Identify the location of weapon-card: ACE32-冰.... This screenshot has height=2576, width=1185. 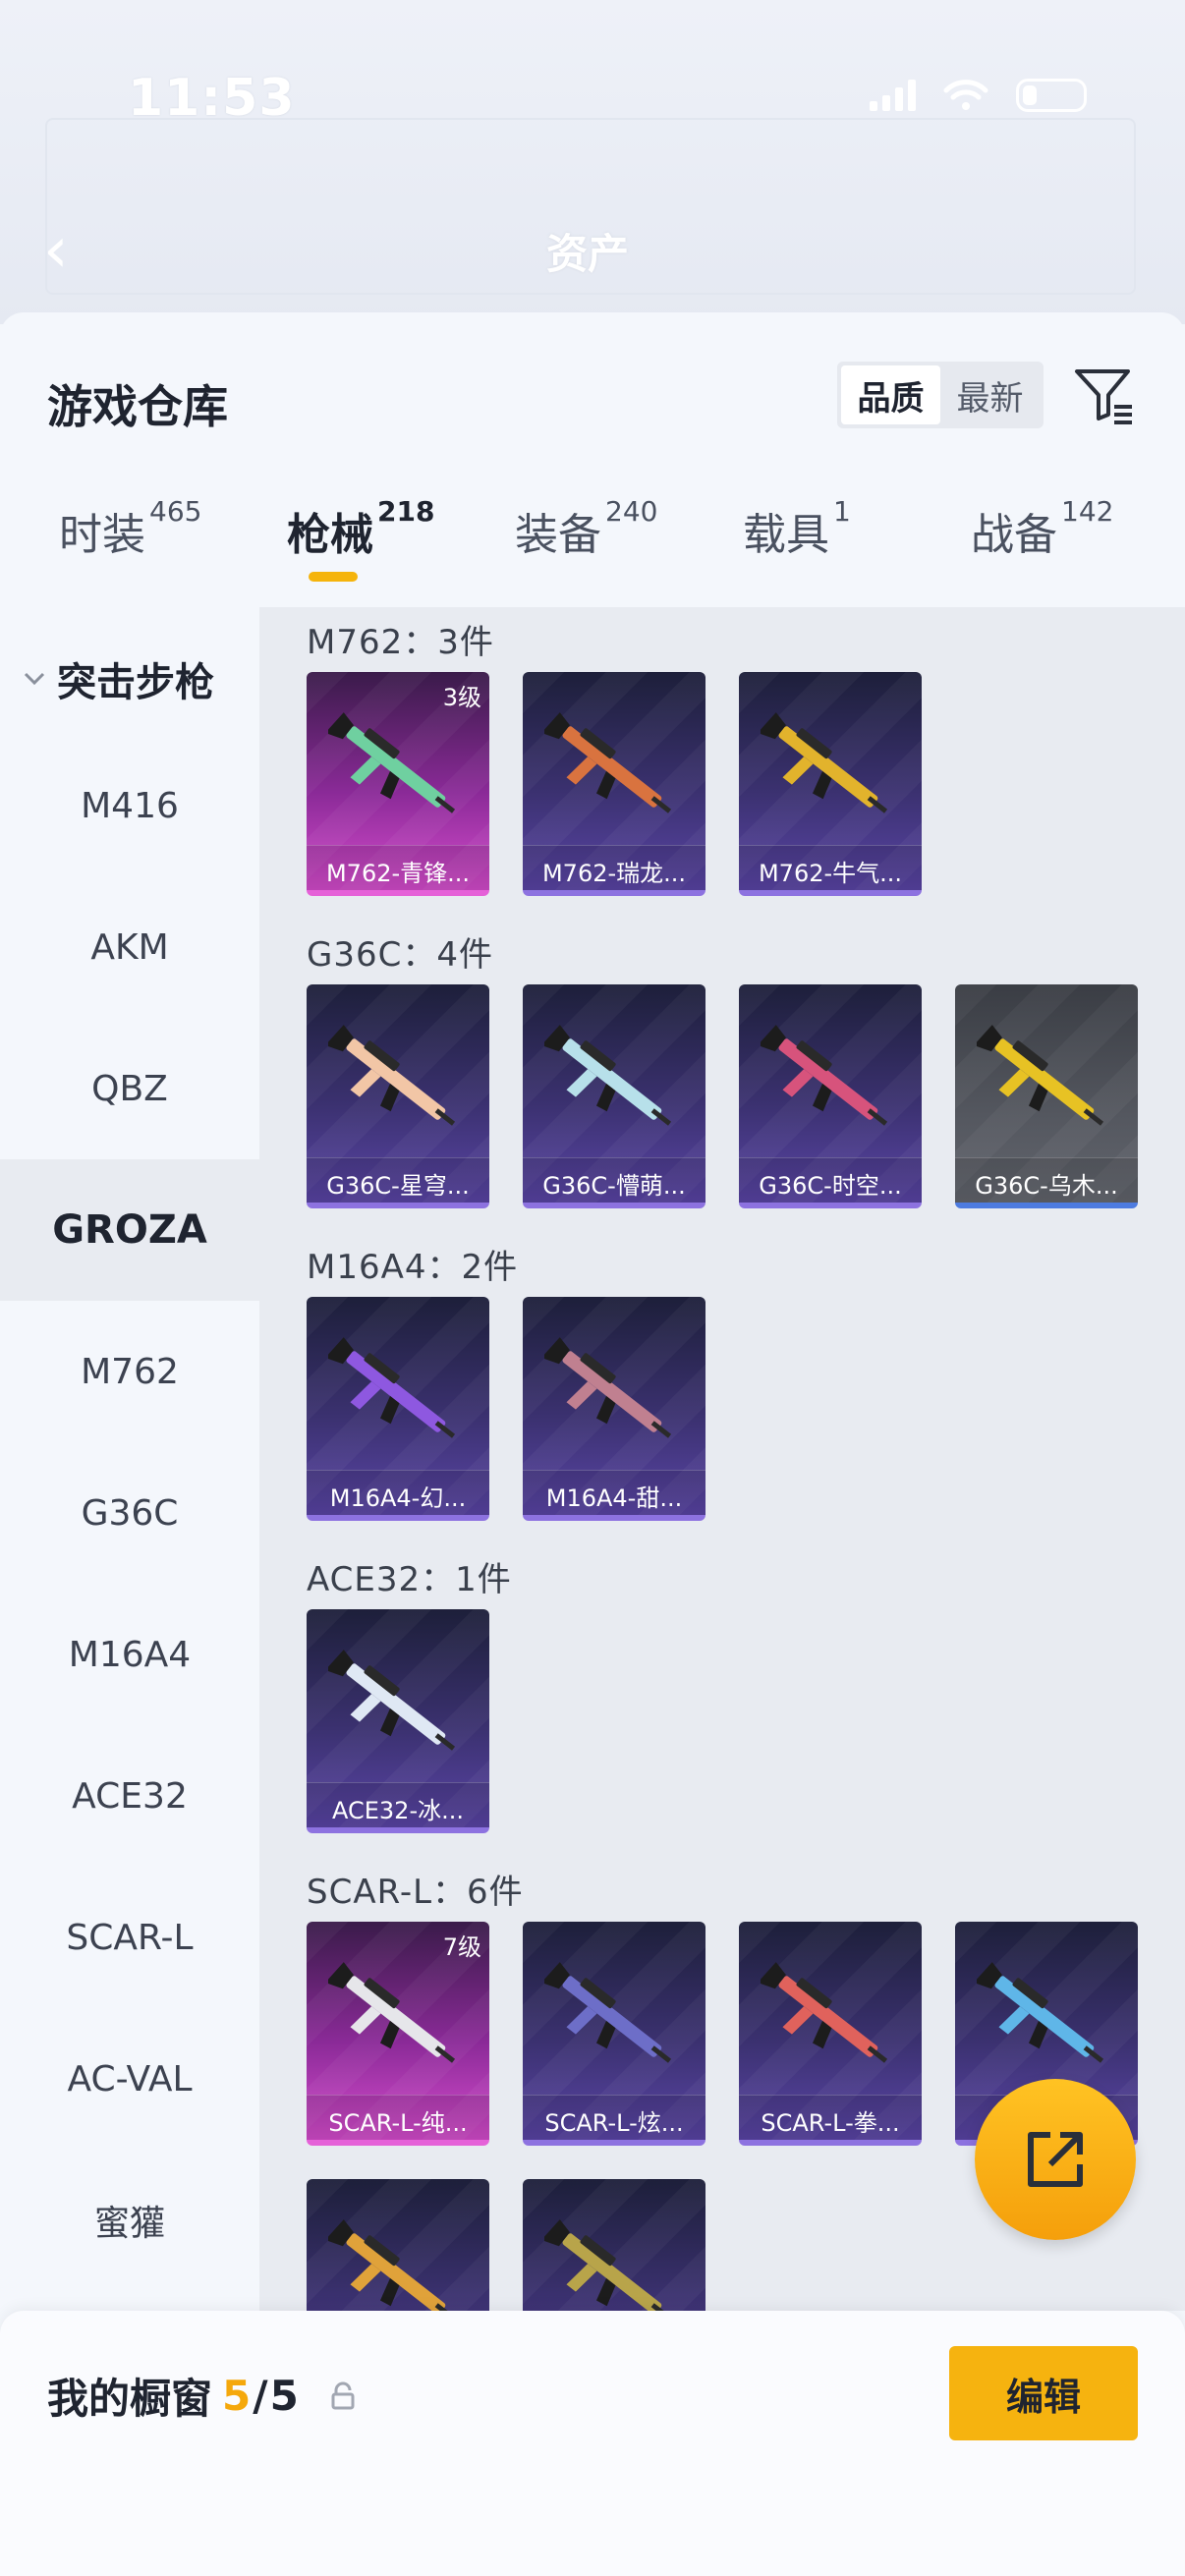
(398, 1721).